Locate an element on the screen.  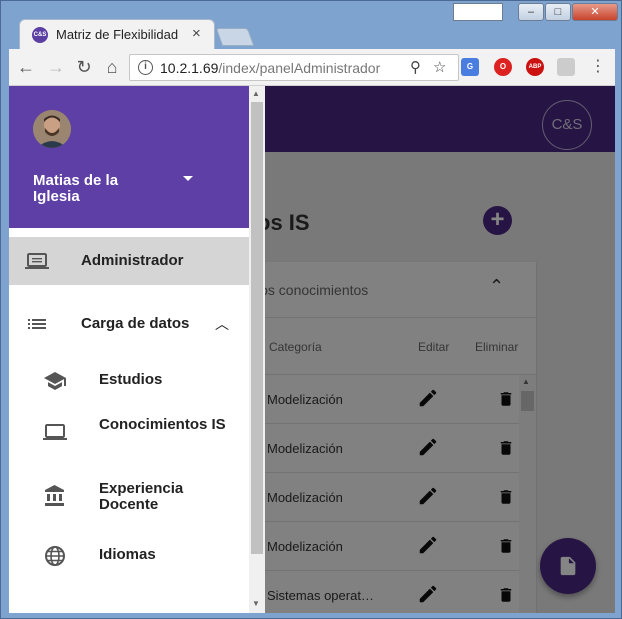
reload-icon: ↻ is located at coordinates (84, 67).